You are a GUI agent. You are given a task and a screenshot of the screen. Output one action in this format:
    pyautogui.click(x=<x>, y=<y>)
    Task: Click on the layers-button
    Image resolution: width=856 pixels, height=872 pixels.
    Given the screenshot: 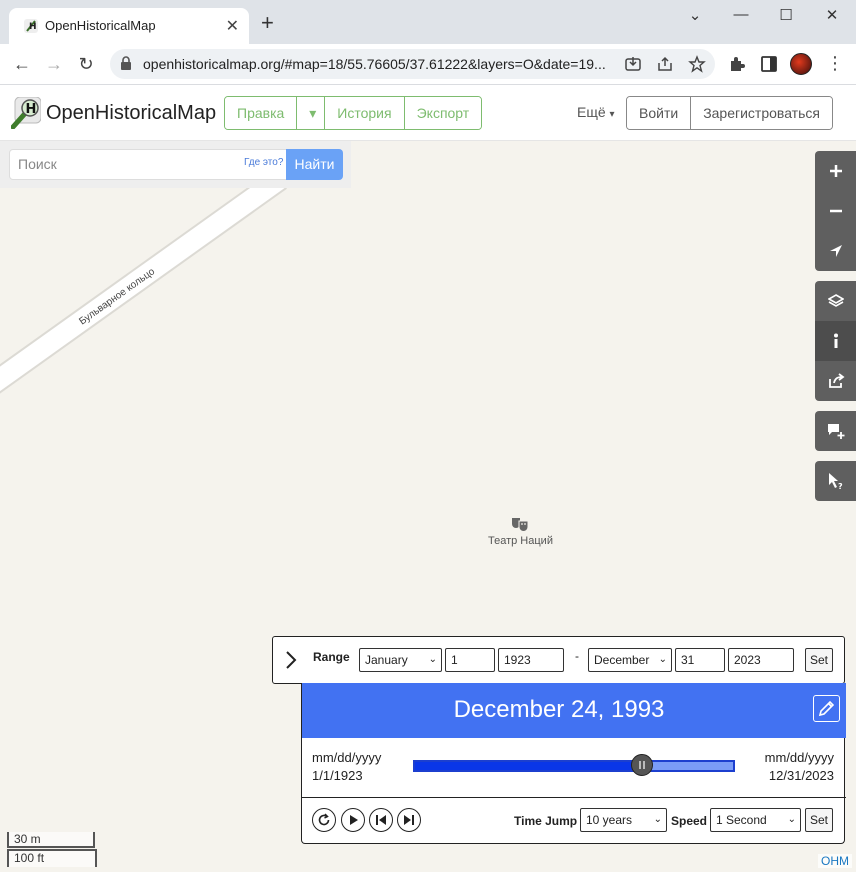 What is the action you would take?
    pyautogui.click(x=835, y=301)
    